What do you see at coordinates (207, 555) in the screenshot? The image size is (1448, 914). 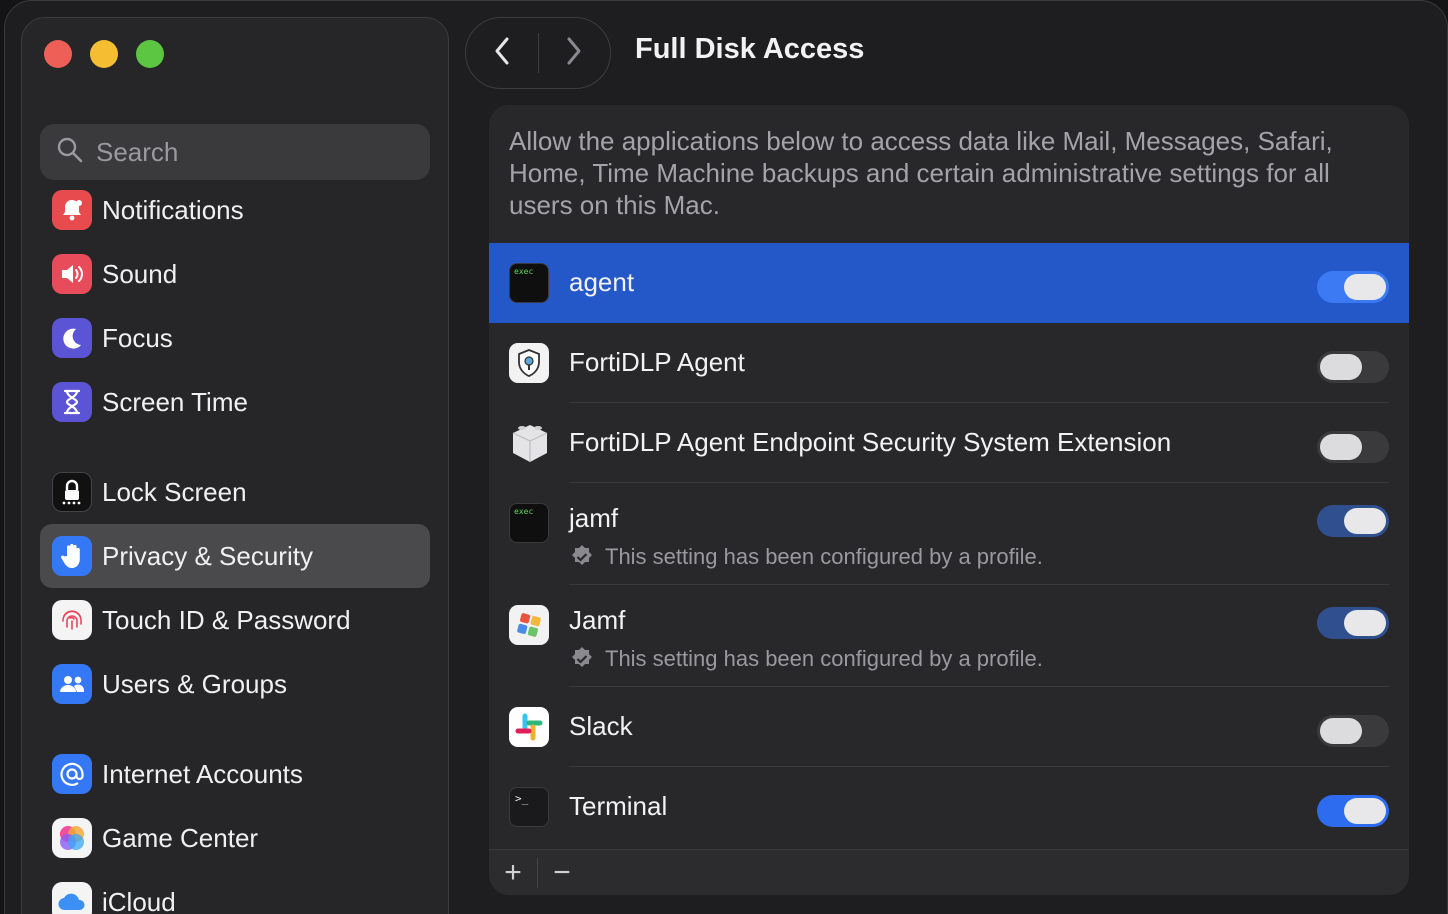 I see `sidebar-item-label: Privacy & Security` at bounding box center [207, 555].